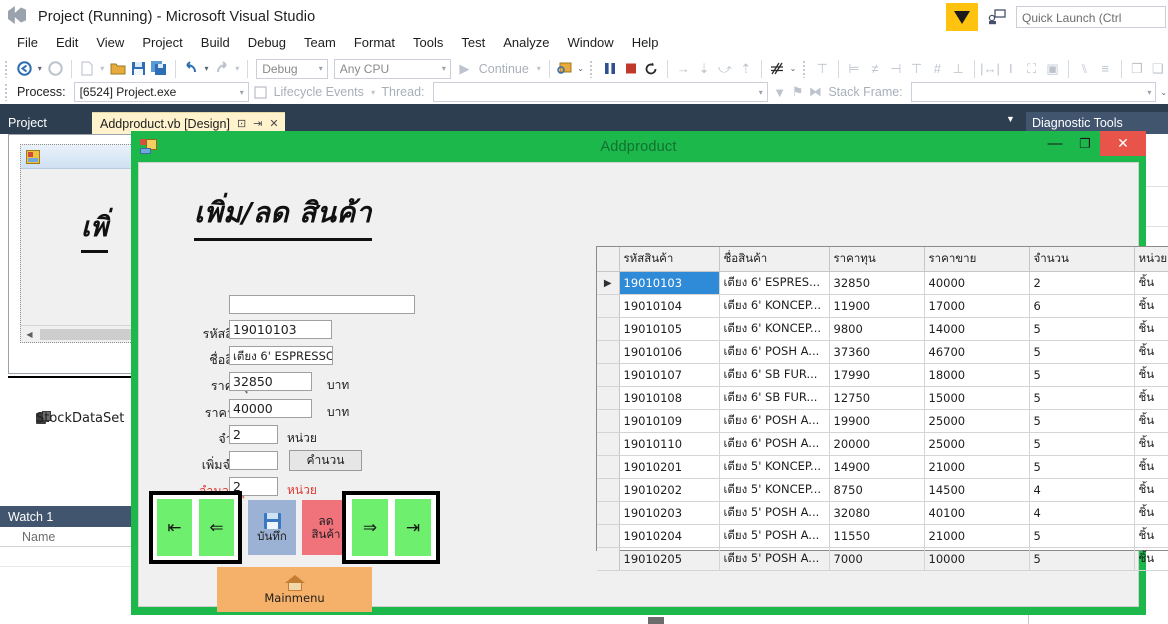 Image resolution: width=1168 pixels, height=624 pixels. What do you see at coordinates (590, 42) in the screenshot?
I see `menu-window: Window` at bounding box center [590, 42].